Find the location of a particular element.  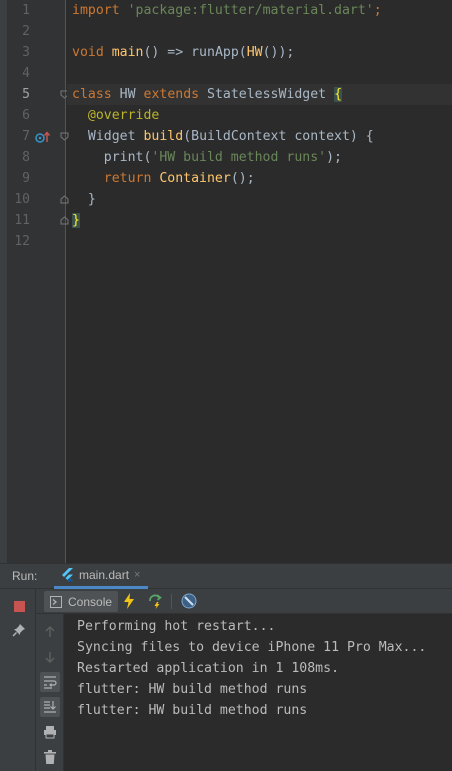

code-line-1: import 'package:flutter/material.dart'; is located at coordinates (259, 10).